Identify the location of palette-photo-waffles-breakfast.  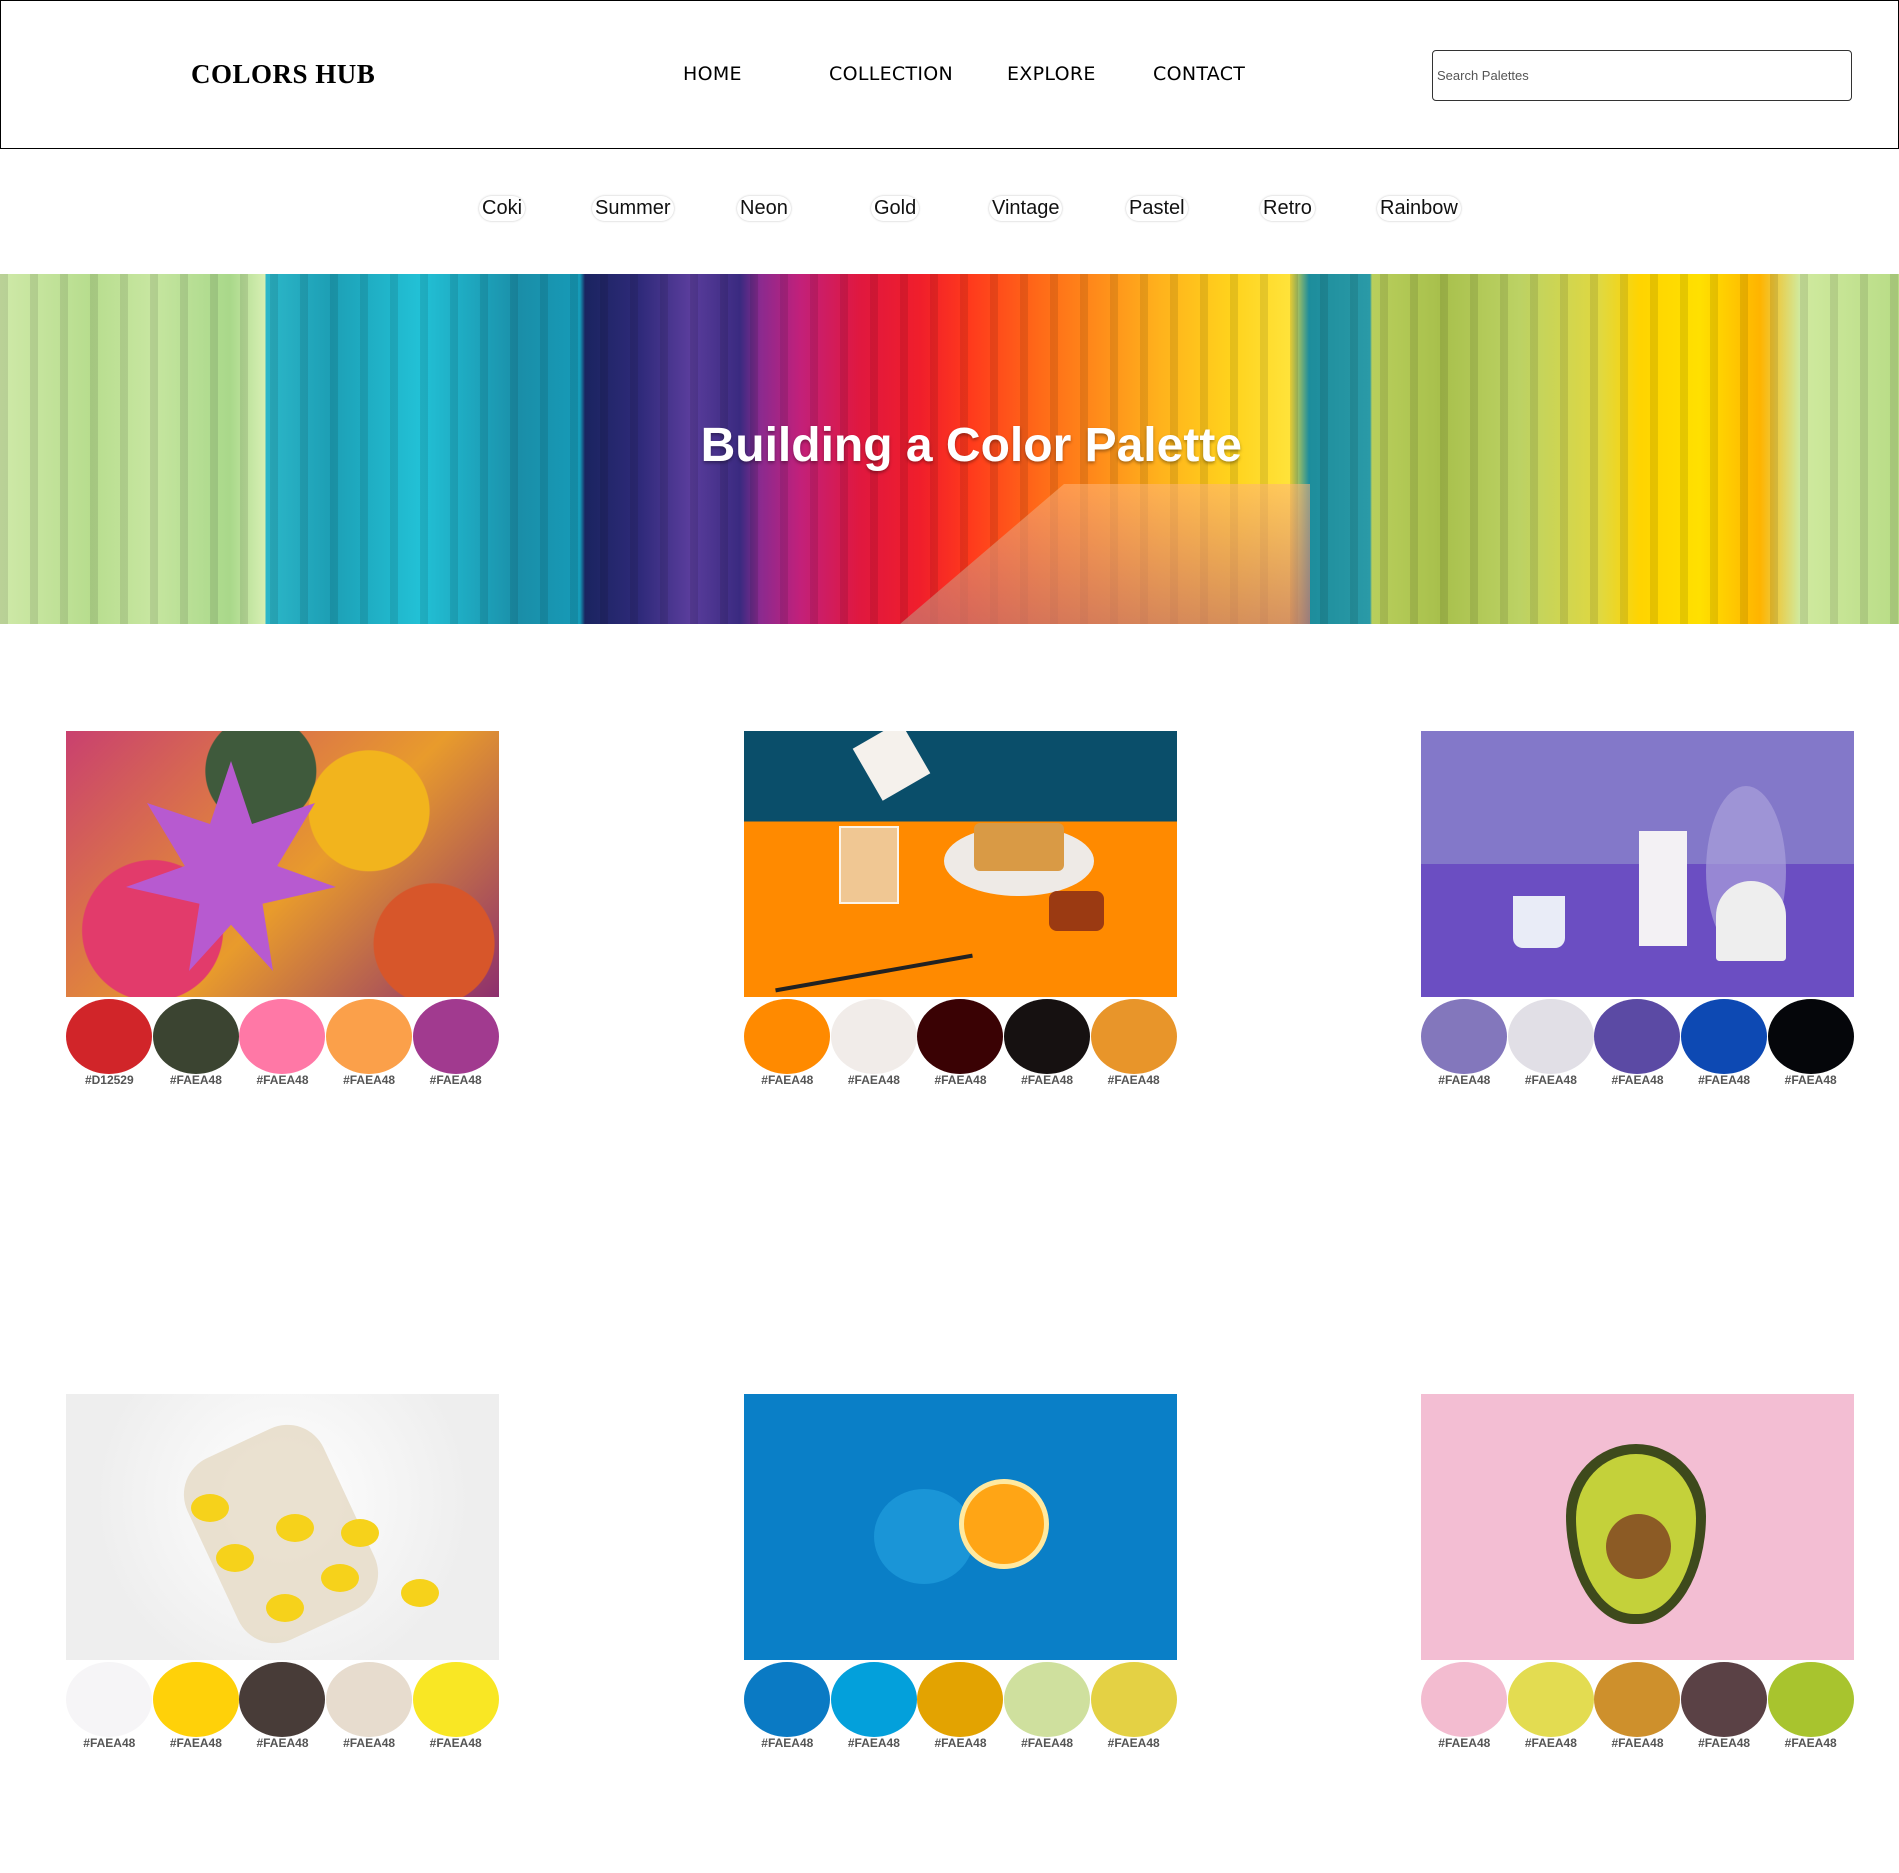
(960, 864).